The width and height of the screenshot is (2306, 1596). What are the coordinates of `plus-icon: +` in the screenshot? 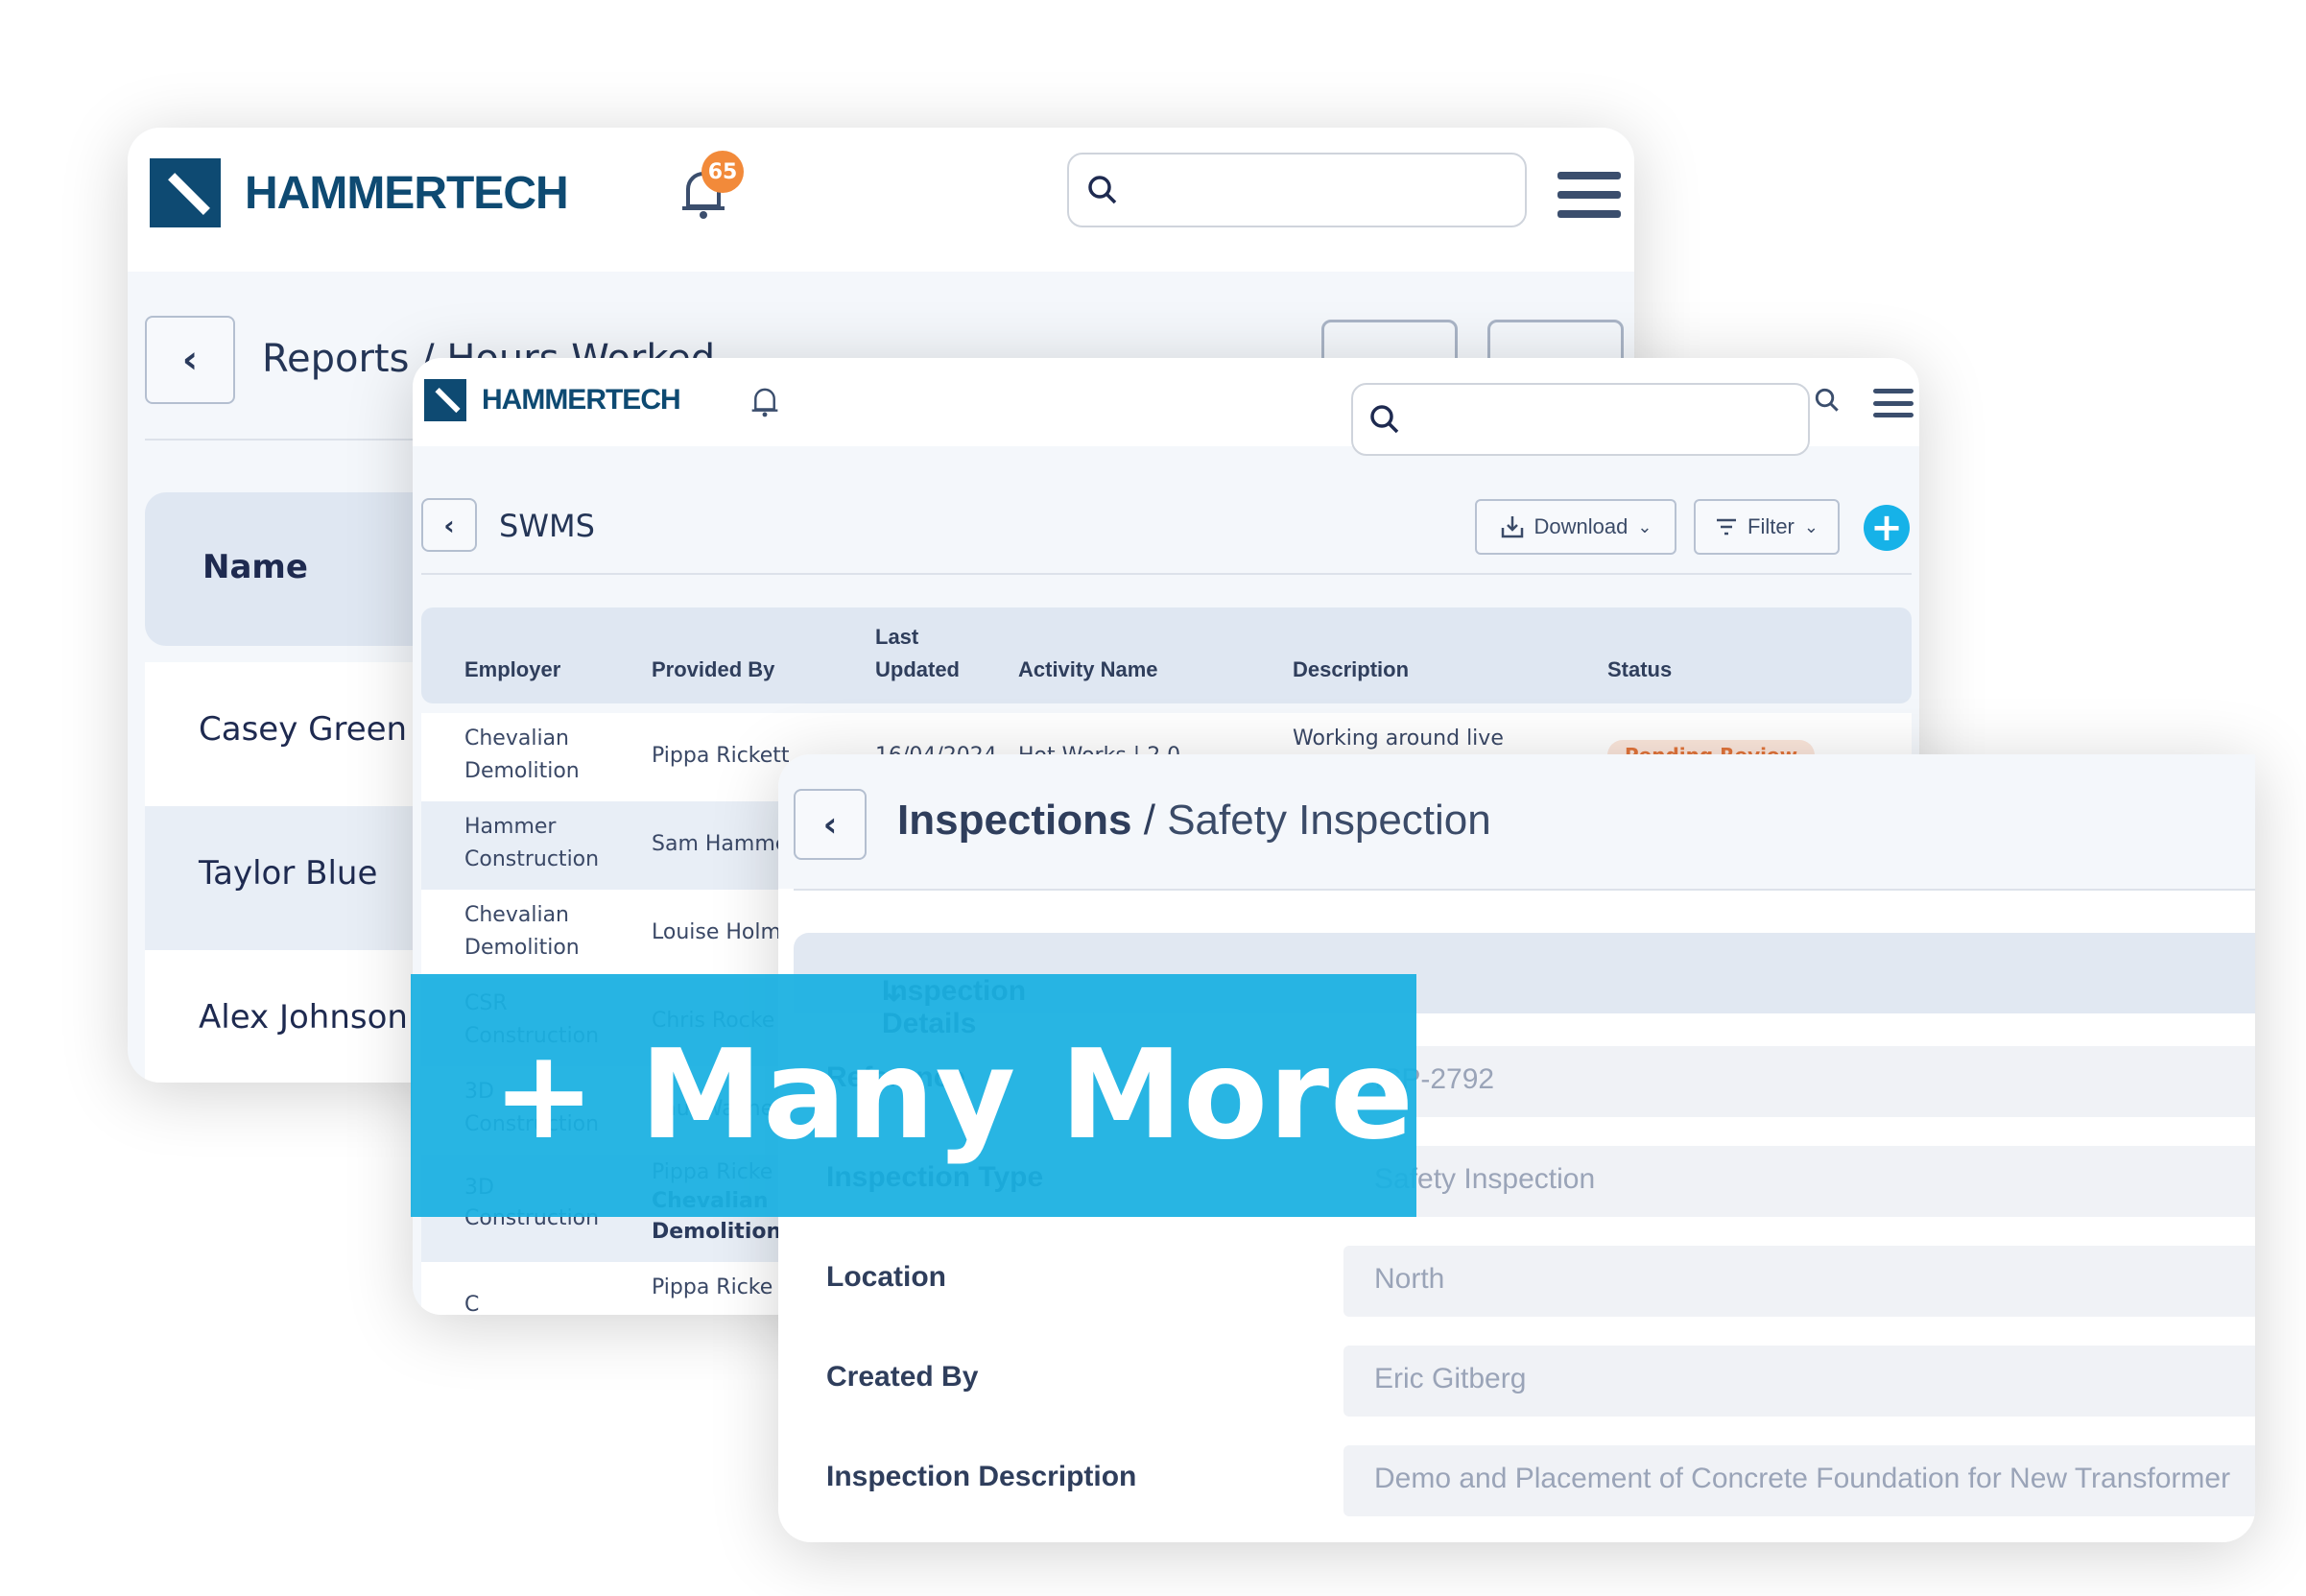 It's located at (1886, 528).